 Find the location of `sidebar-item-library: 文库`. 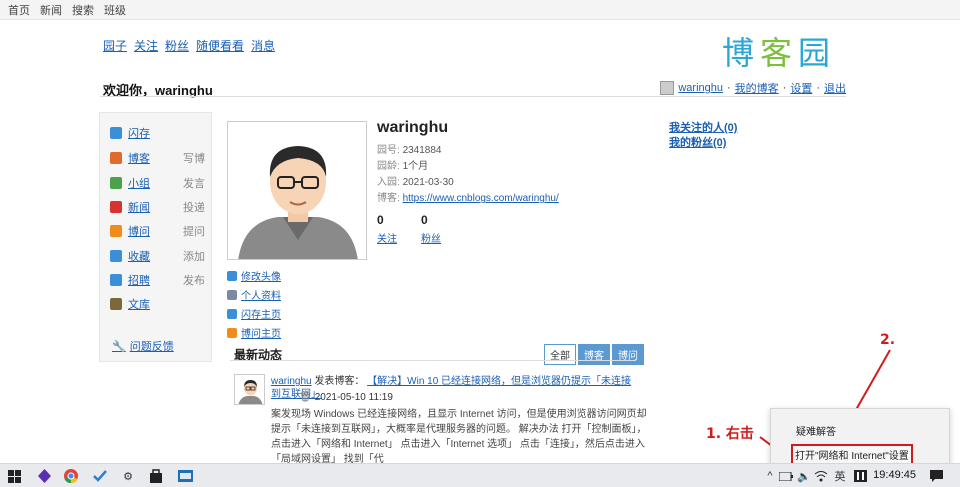

sidebar-item-library: 文库 is located at coordinates (157, 304).